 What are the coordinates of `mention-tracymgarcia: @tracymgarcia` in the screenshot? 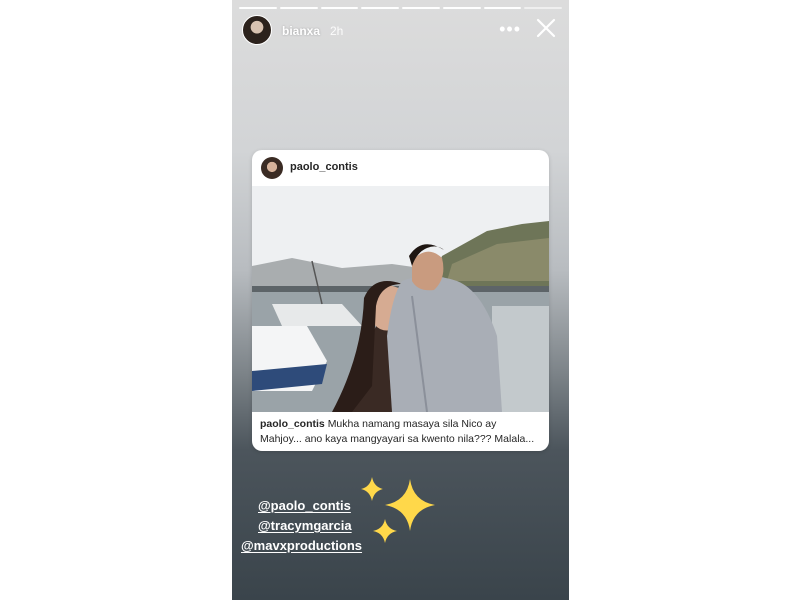 It's located at (305, 525).